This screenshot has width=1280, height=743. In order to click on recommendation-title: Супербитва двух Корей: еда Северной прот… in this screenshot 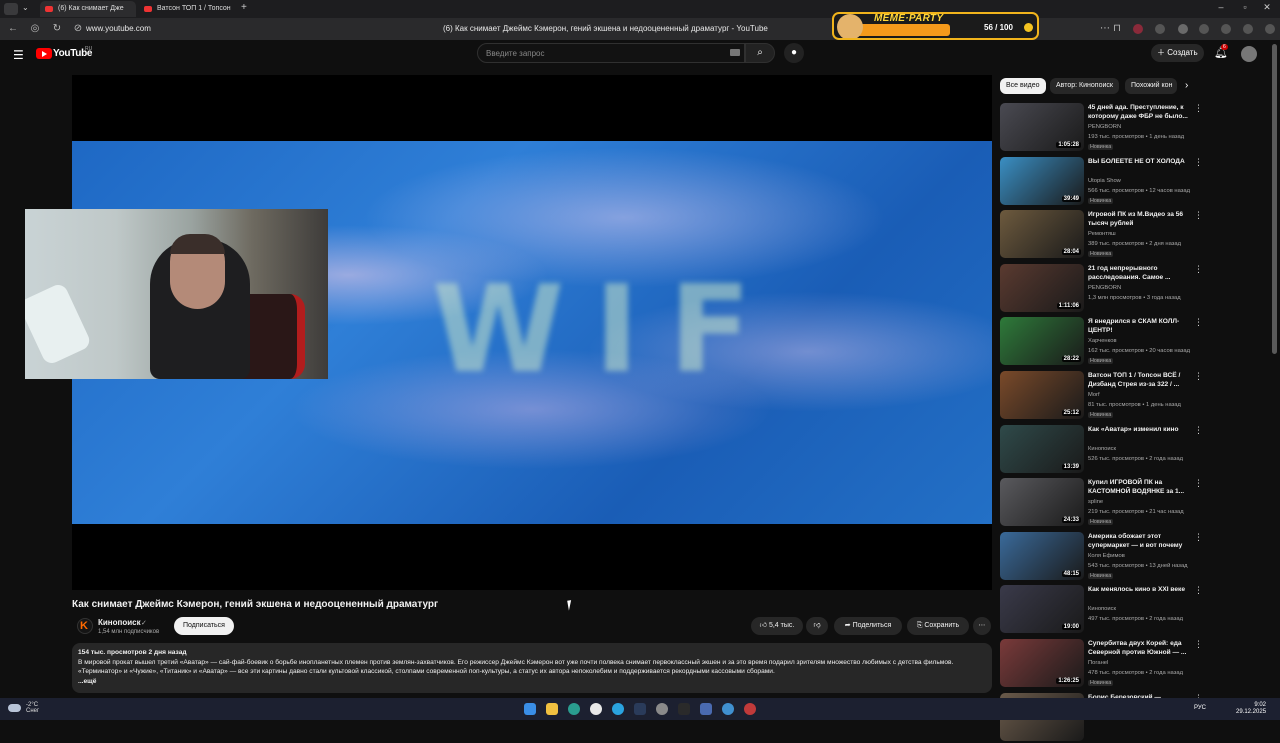, I will do `click(1138, 648)`.